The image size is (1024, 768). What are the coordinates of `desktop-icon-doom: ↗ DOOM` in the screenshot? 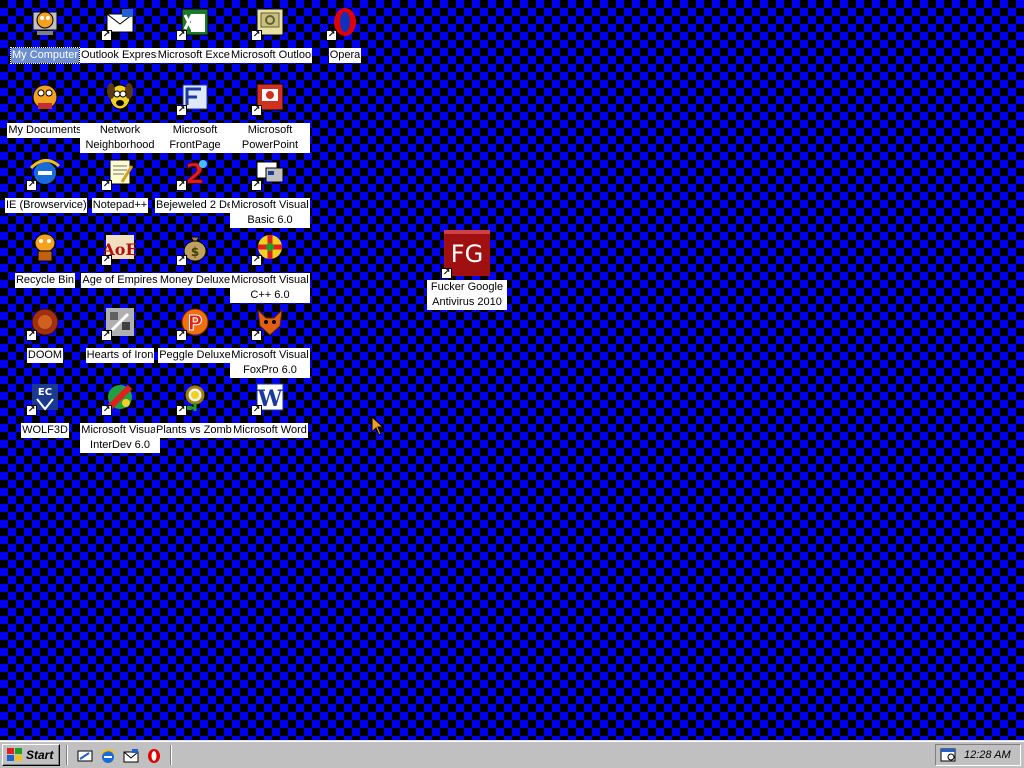 It's located at (45, 340).